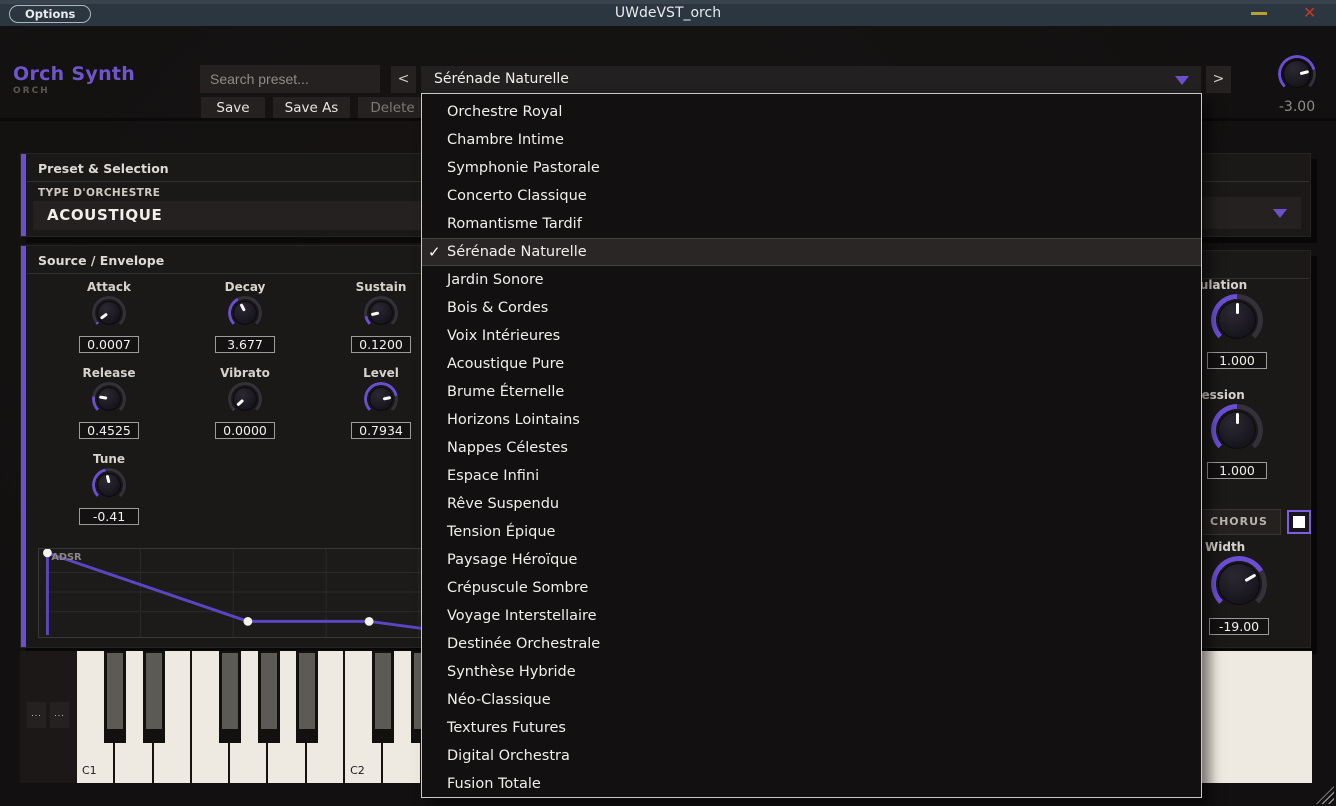 This screenshot has height=806, width=1336. What do you see at coordinates (811, 700) in the screenshot?
I see `preset-item: Néo-Classique` at bounding box center [811, 700].